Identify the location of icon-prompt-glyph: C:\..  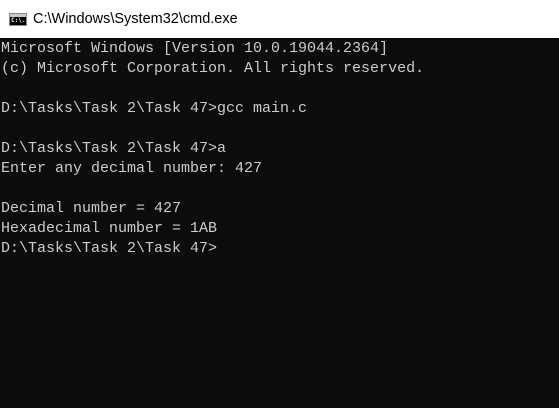
(18, 20).